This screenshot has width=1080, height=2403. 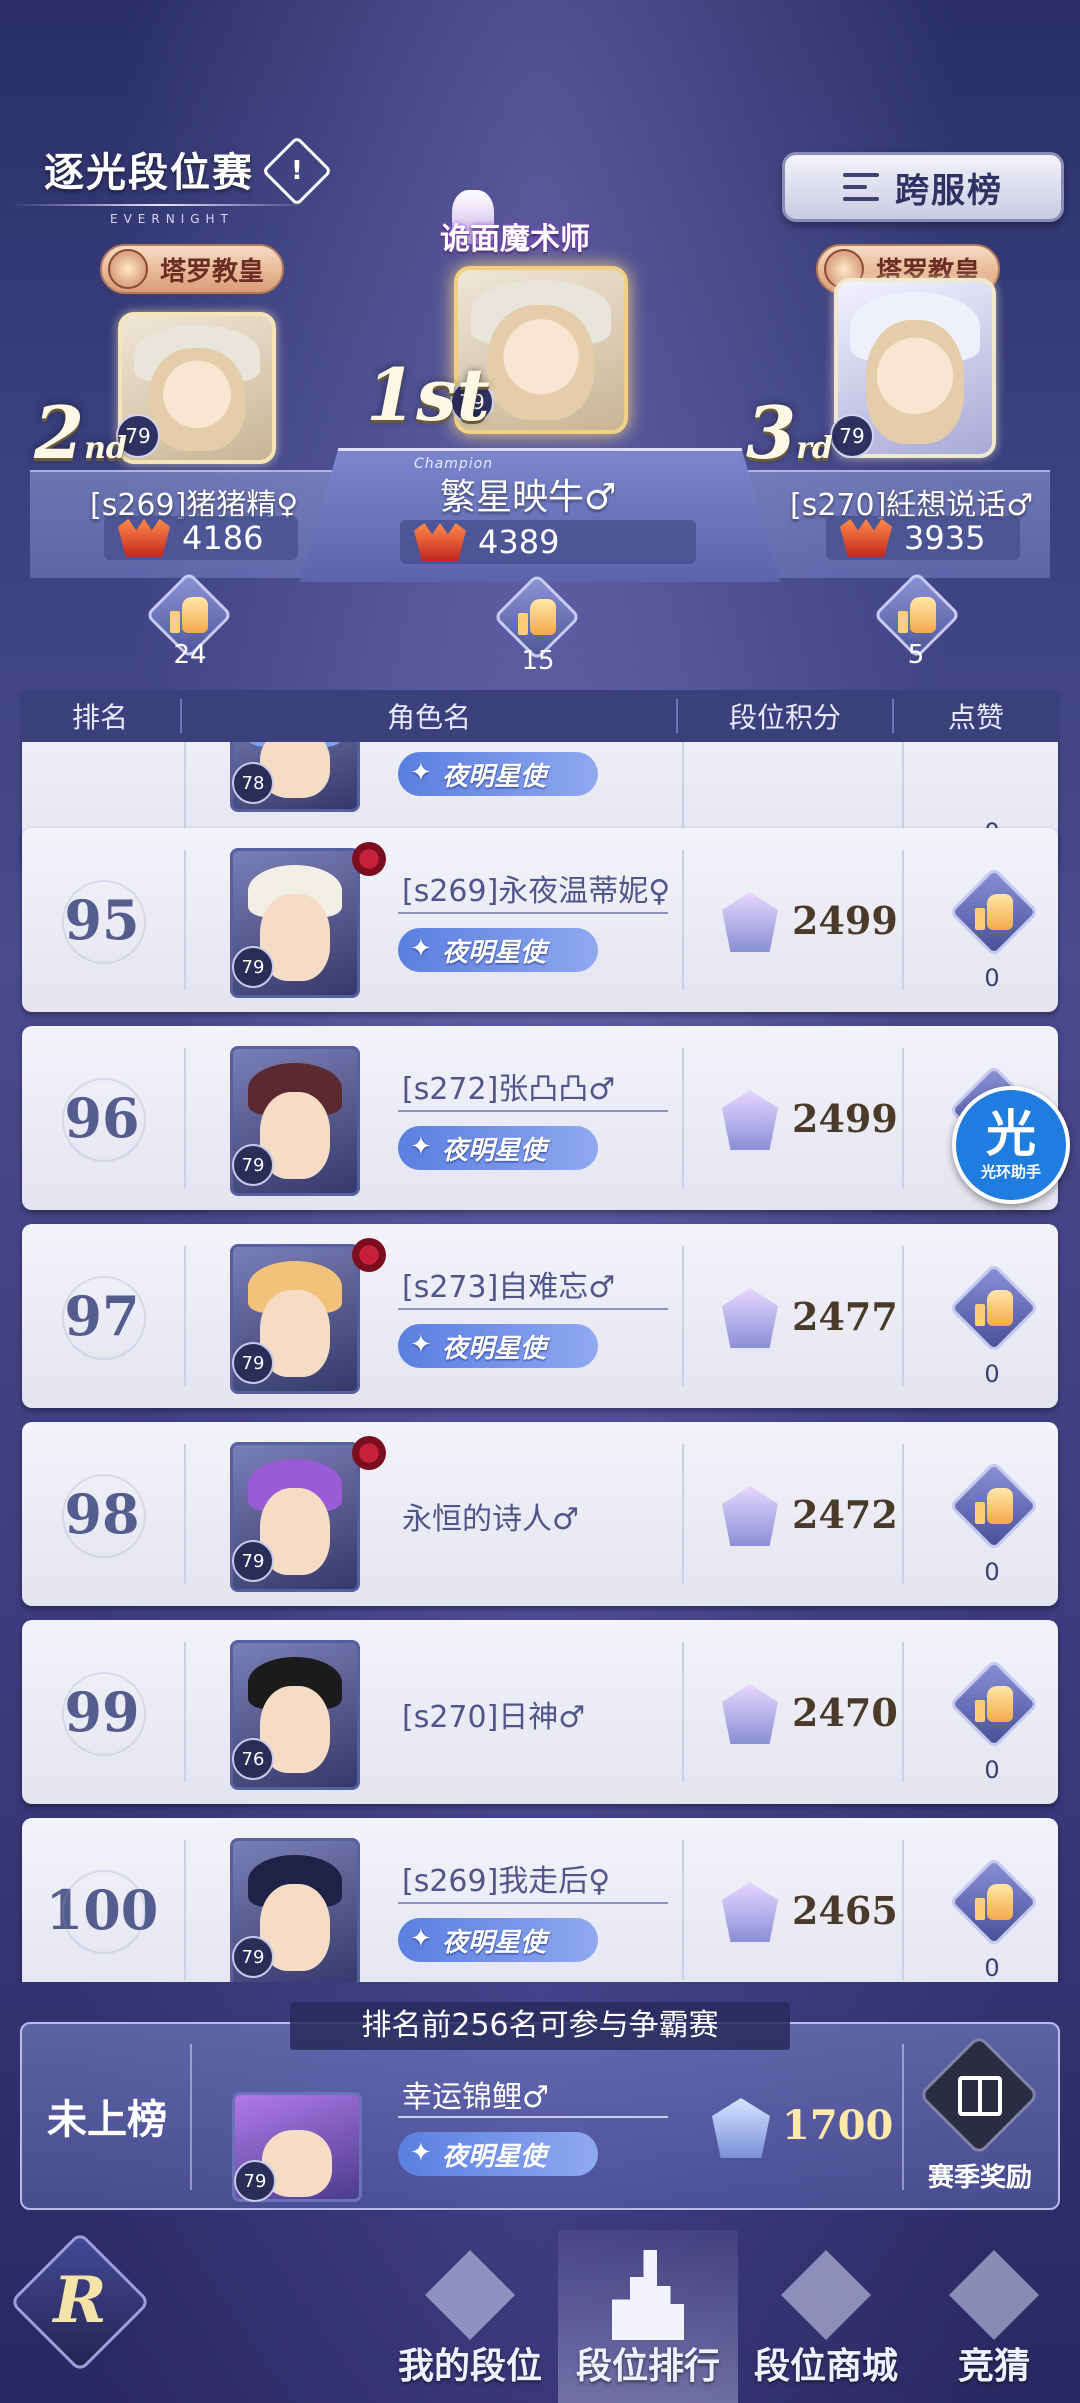 What do you see at coordinates (107, 2120) in the screenshot?
I see `self-rank: 未上榜` at bounding box center [107, 2120].